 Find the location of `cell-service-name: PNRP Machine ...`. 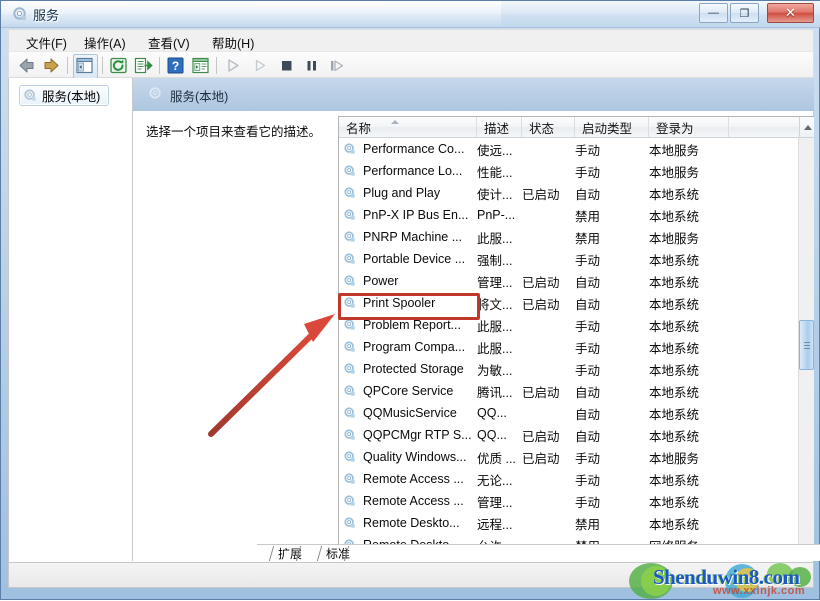

cell-service-name: PNRP Machine ... is located at coordinates (413, 237).